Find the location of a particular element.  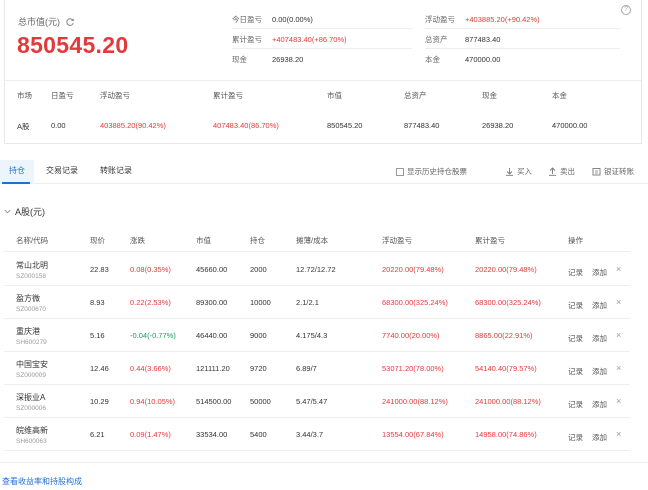

cash-label: 现金 is located at coordinates (239, 59).